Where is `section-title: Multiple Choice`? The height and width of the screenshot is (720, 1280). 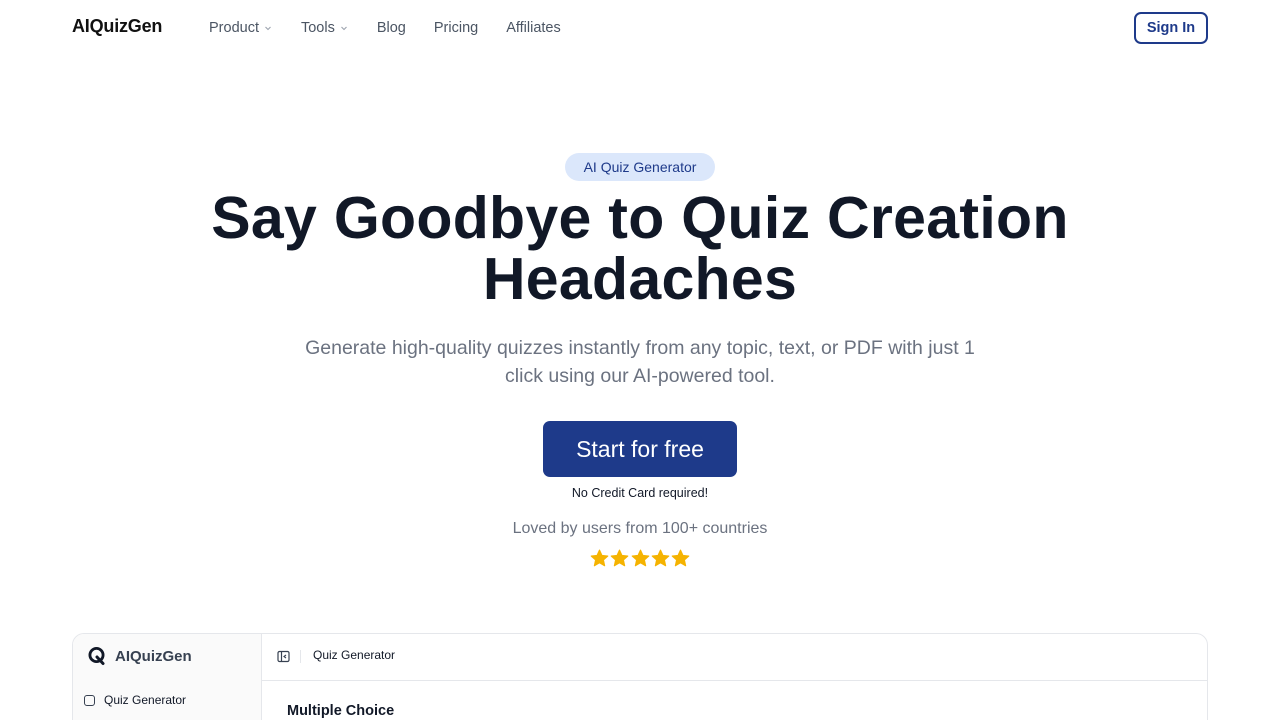 section-title: Multiple Choice is located at coordinates (341, 711).